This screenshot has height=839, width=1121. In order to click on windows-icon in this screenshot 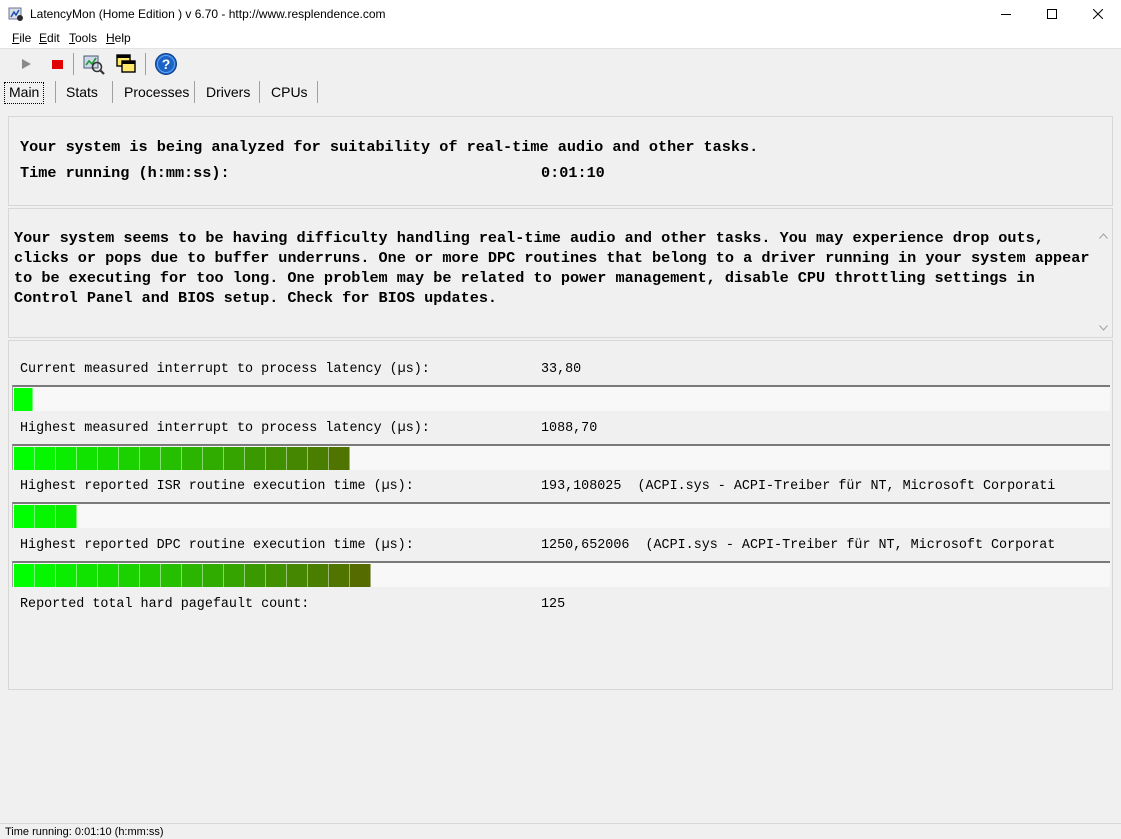, I will do `click(126, 63)`.